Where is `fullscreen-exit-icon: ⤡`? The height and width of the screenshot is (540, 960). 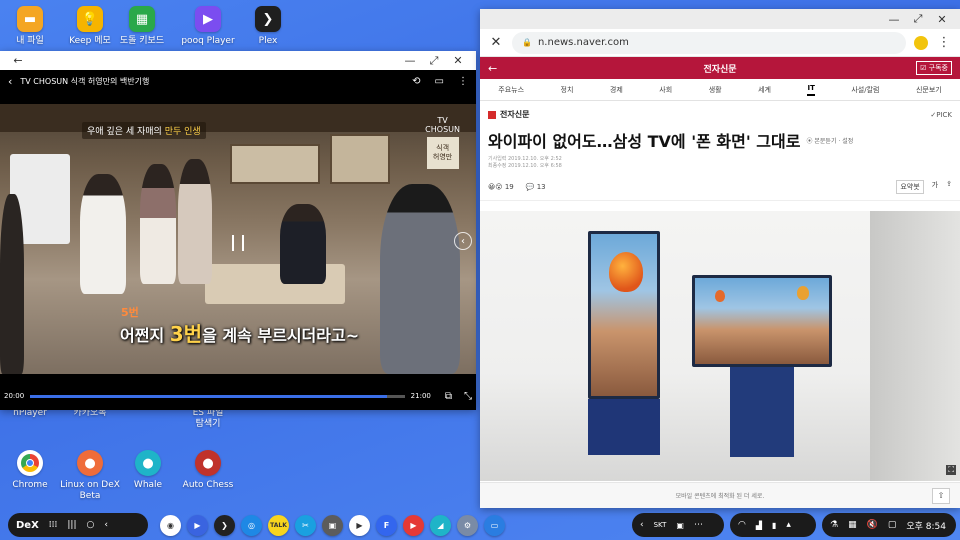 fullscreen-exit-icon: ⤡ is located at coordinates (468, 396).